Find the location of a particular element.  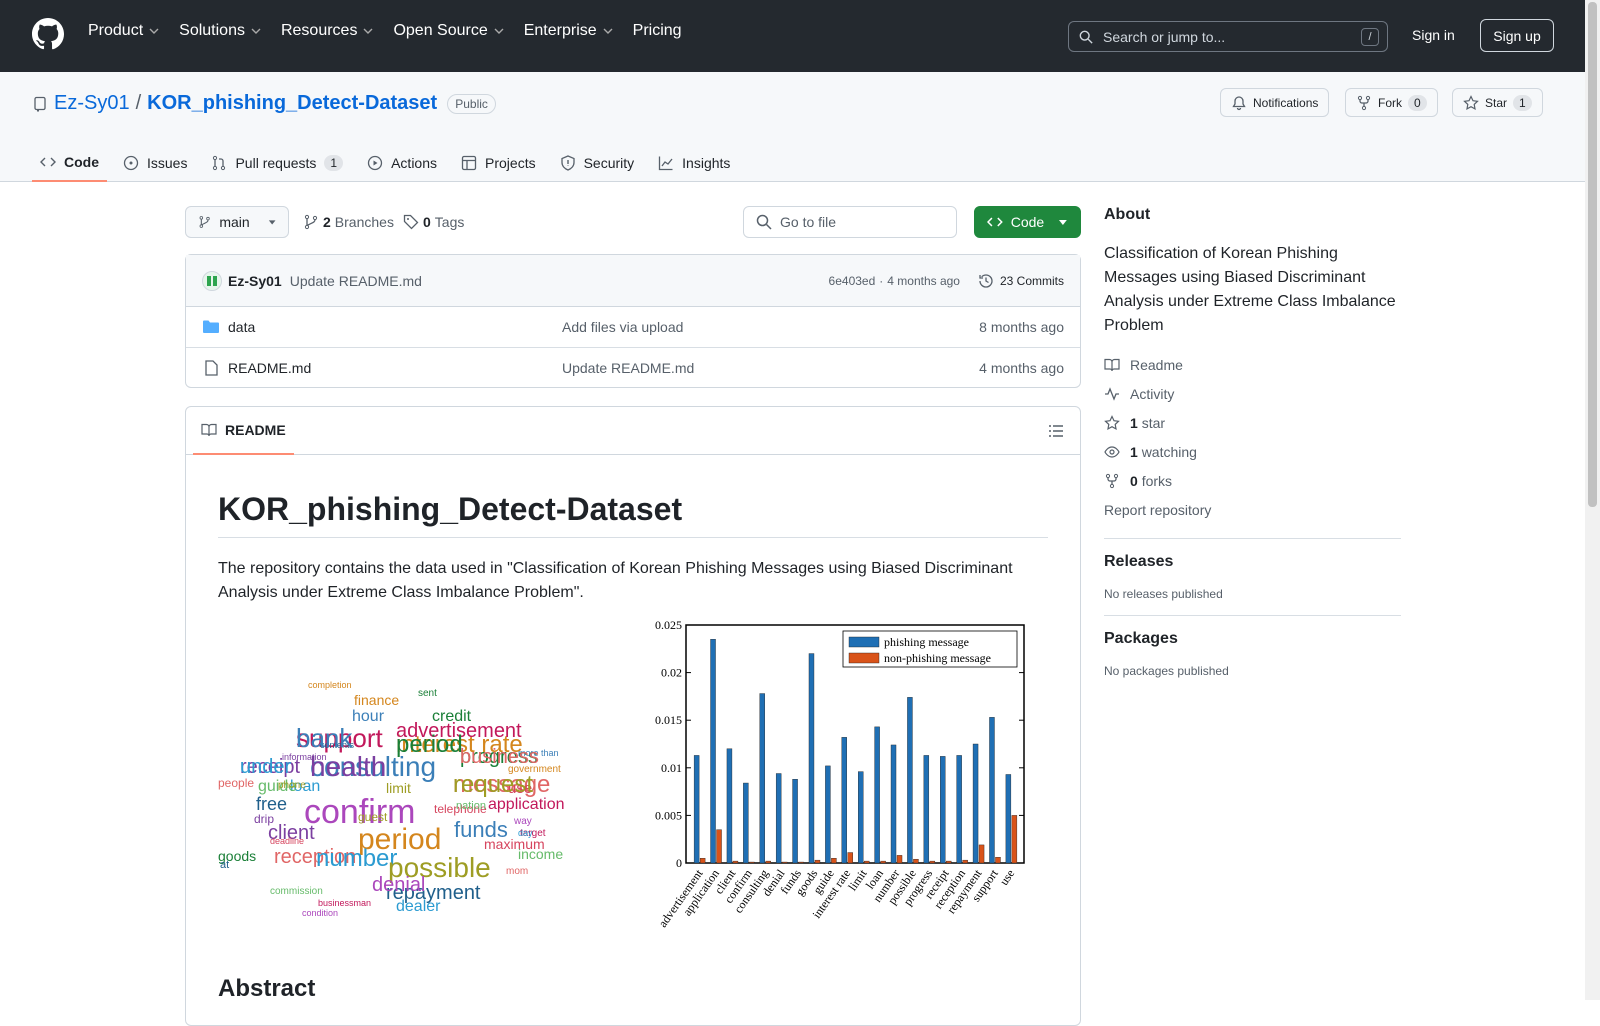

sign-in-link: Sign in is located at coordinates (1433, 35).